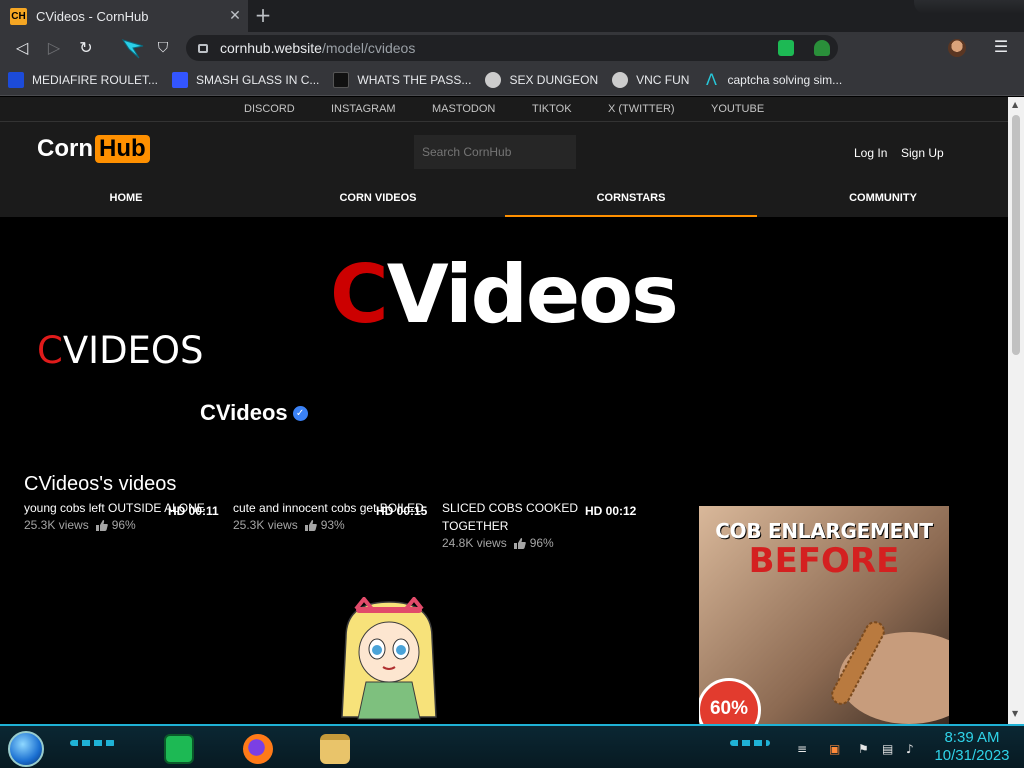 The height and width of the screenshot is (768, 1024). I want to click on ad-banner: COB ENLARGEMENT BEFORE 60%, so click(824, 615).